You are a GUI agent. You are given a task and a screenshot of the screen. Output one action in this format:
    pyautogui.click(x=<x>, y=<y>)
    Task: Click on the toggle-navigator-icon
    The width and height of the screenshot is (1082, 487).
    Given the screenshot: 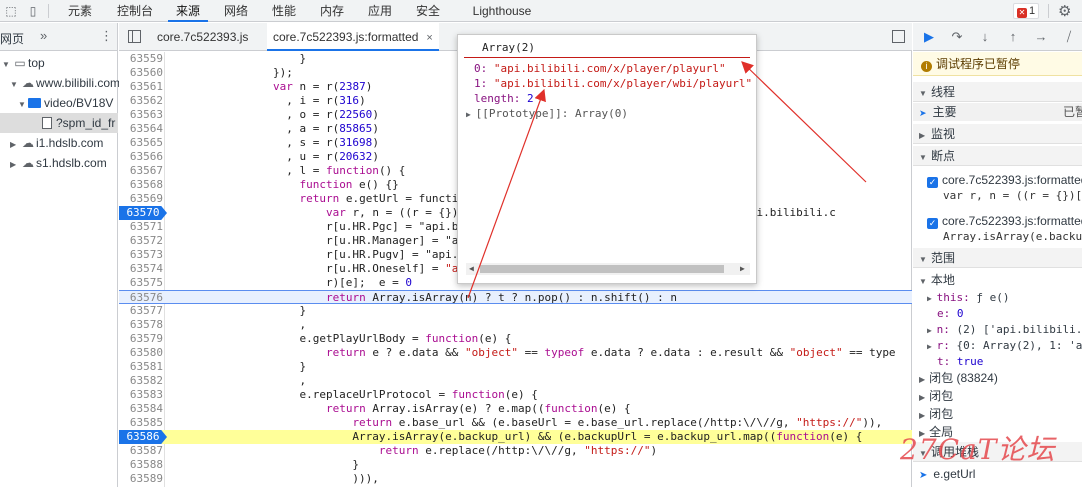 What is the action you would take?
    pyautogui.click(x=134, y=36)
    